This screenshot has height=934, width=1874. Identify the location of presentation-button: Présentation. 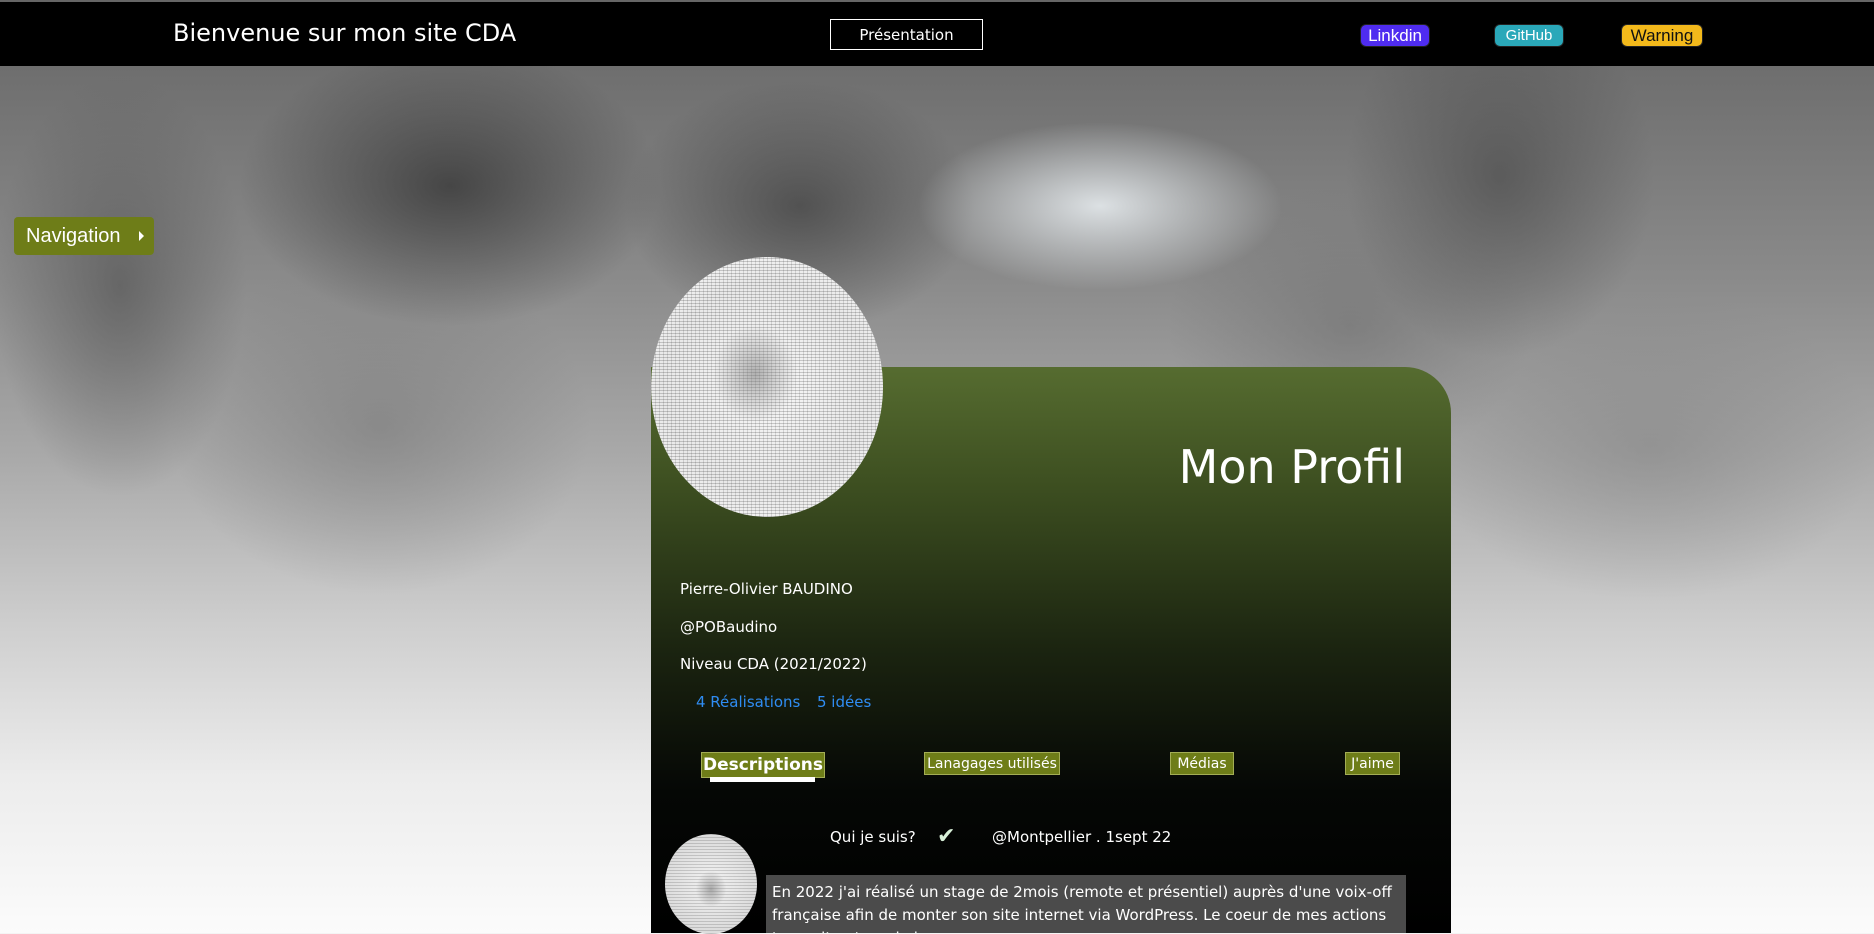
(906, 34).